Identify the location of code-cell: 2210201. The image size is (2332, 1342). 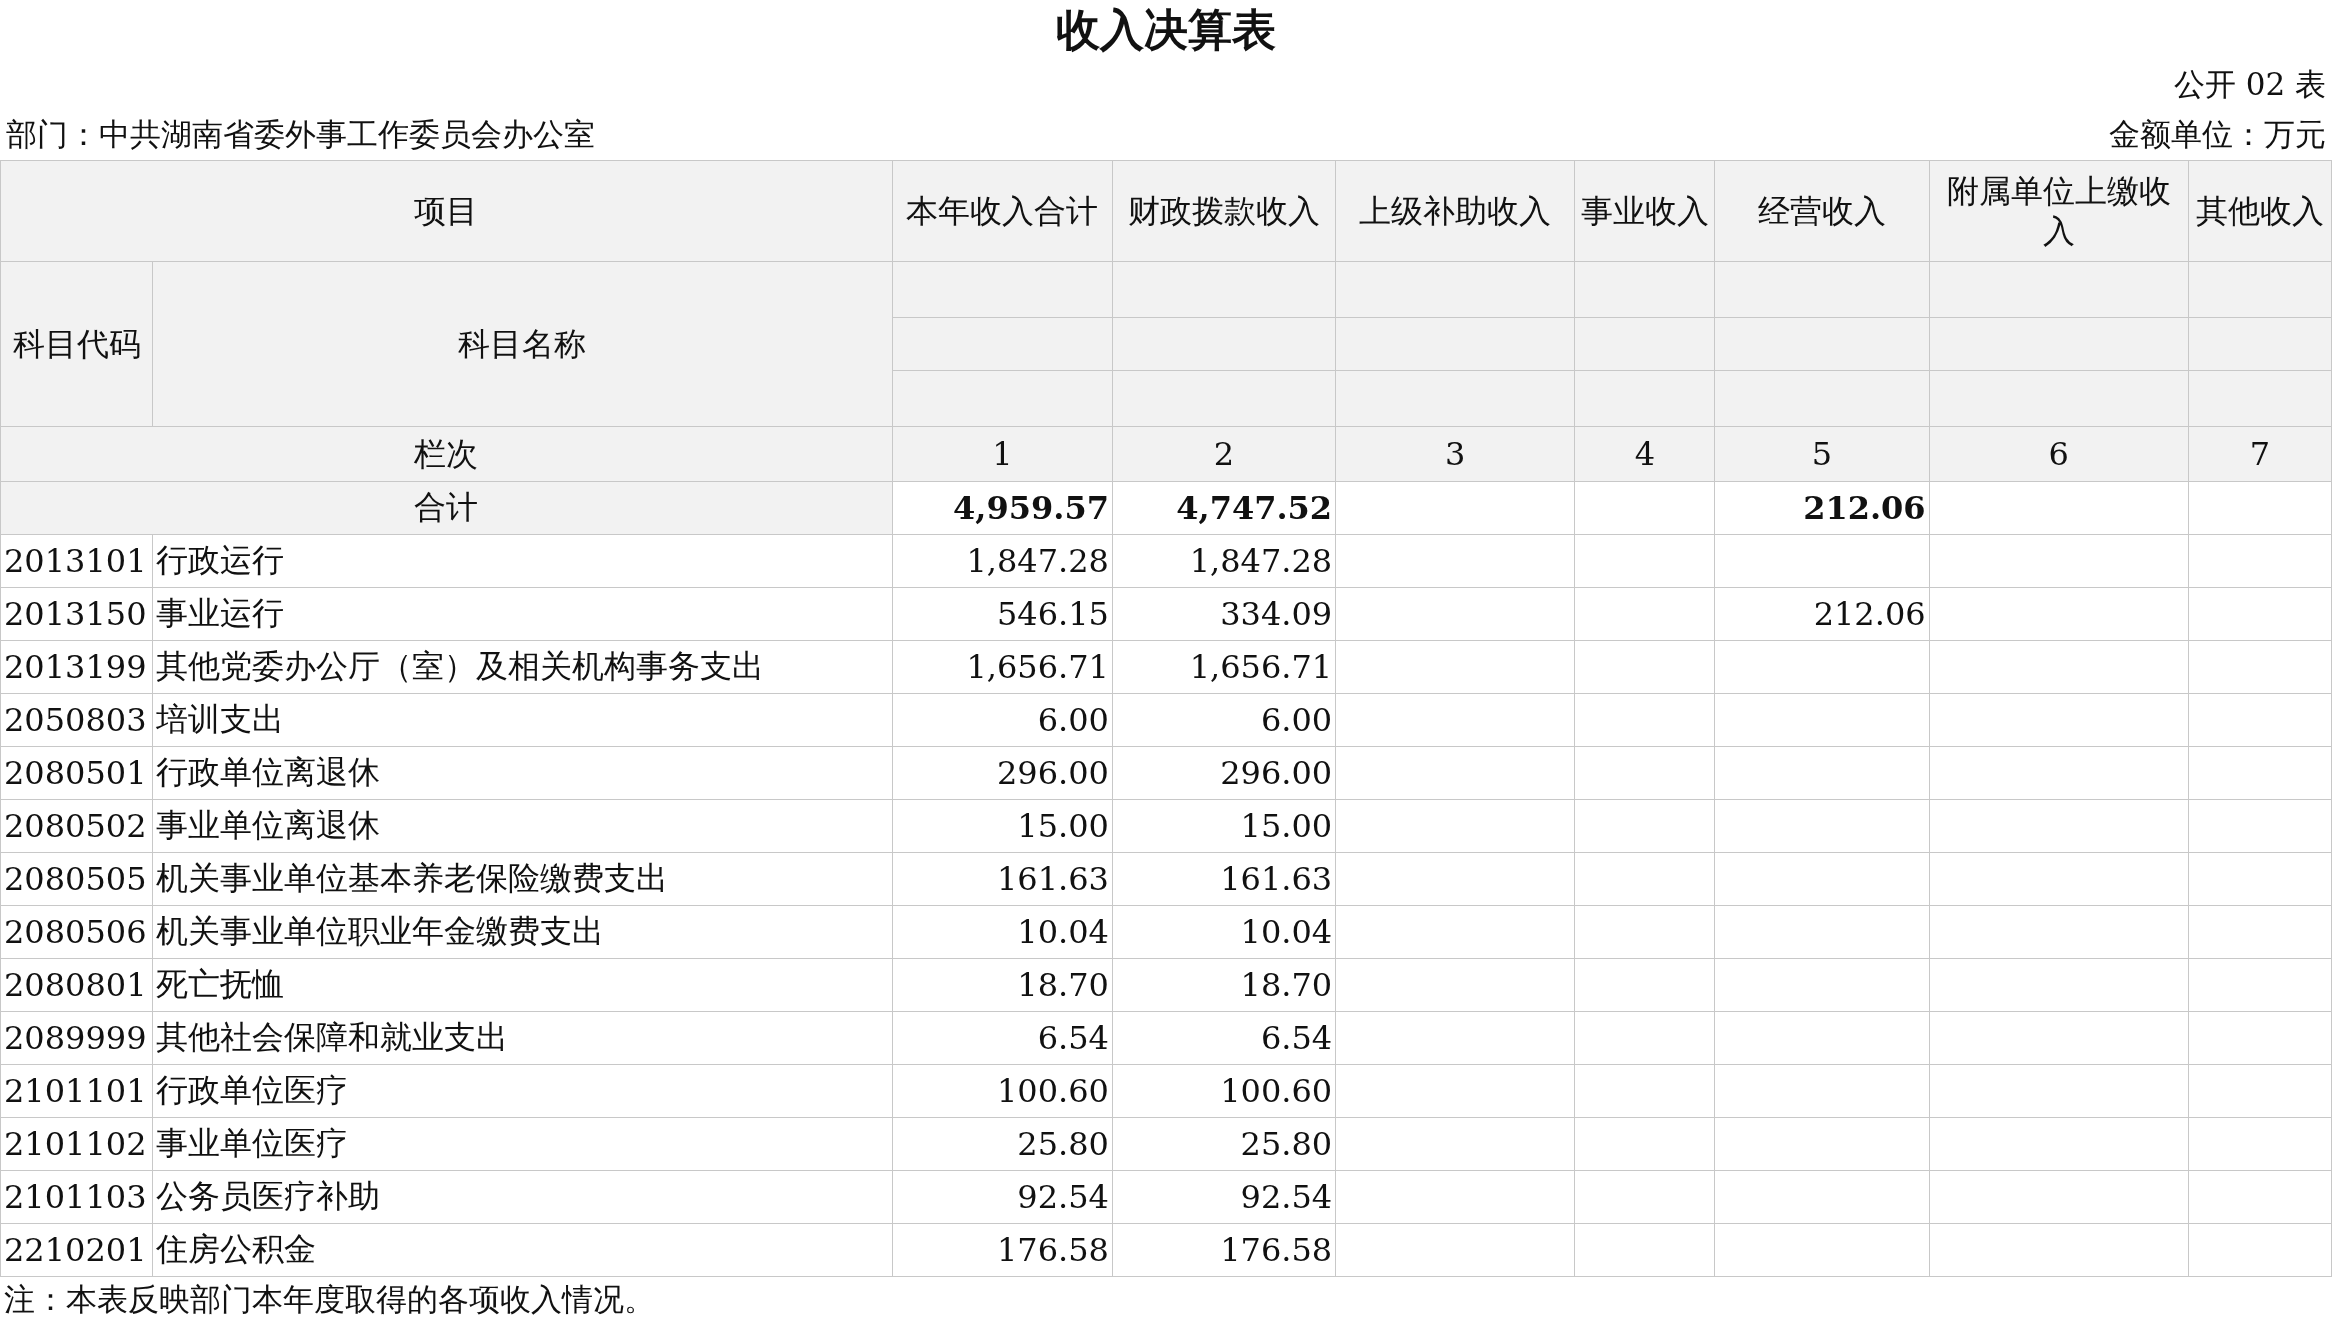
(76, 1250).